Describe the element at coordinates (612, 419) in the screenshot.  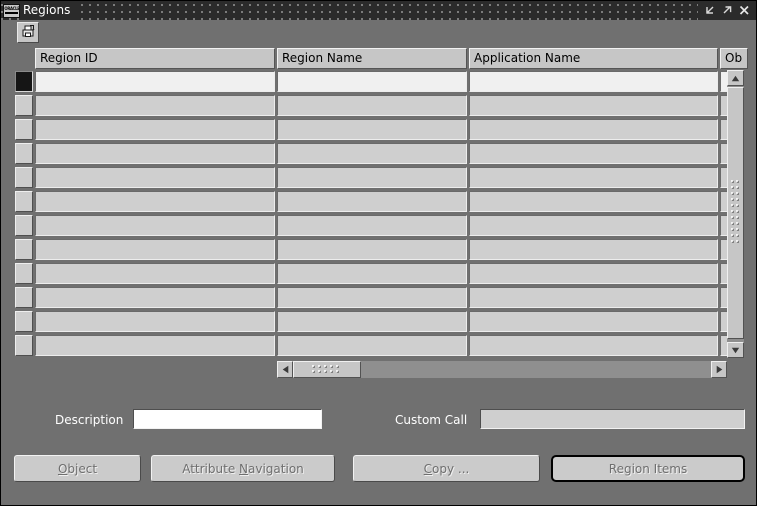
I see `custom-call-input` at that location.